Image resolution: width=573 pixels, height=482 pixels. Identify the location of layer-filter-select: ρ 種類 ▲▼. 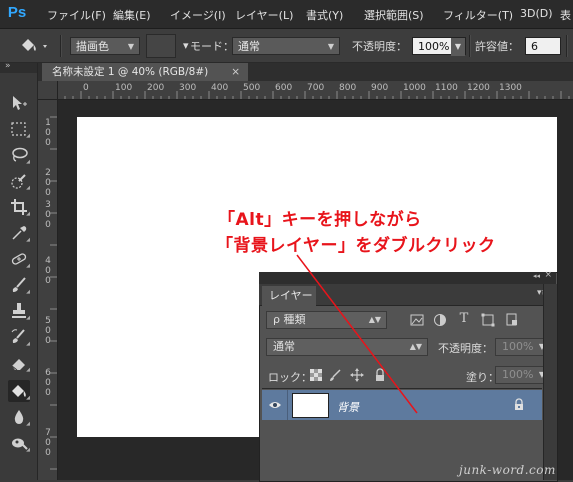
(326, 320).